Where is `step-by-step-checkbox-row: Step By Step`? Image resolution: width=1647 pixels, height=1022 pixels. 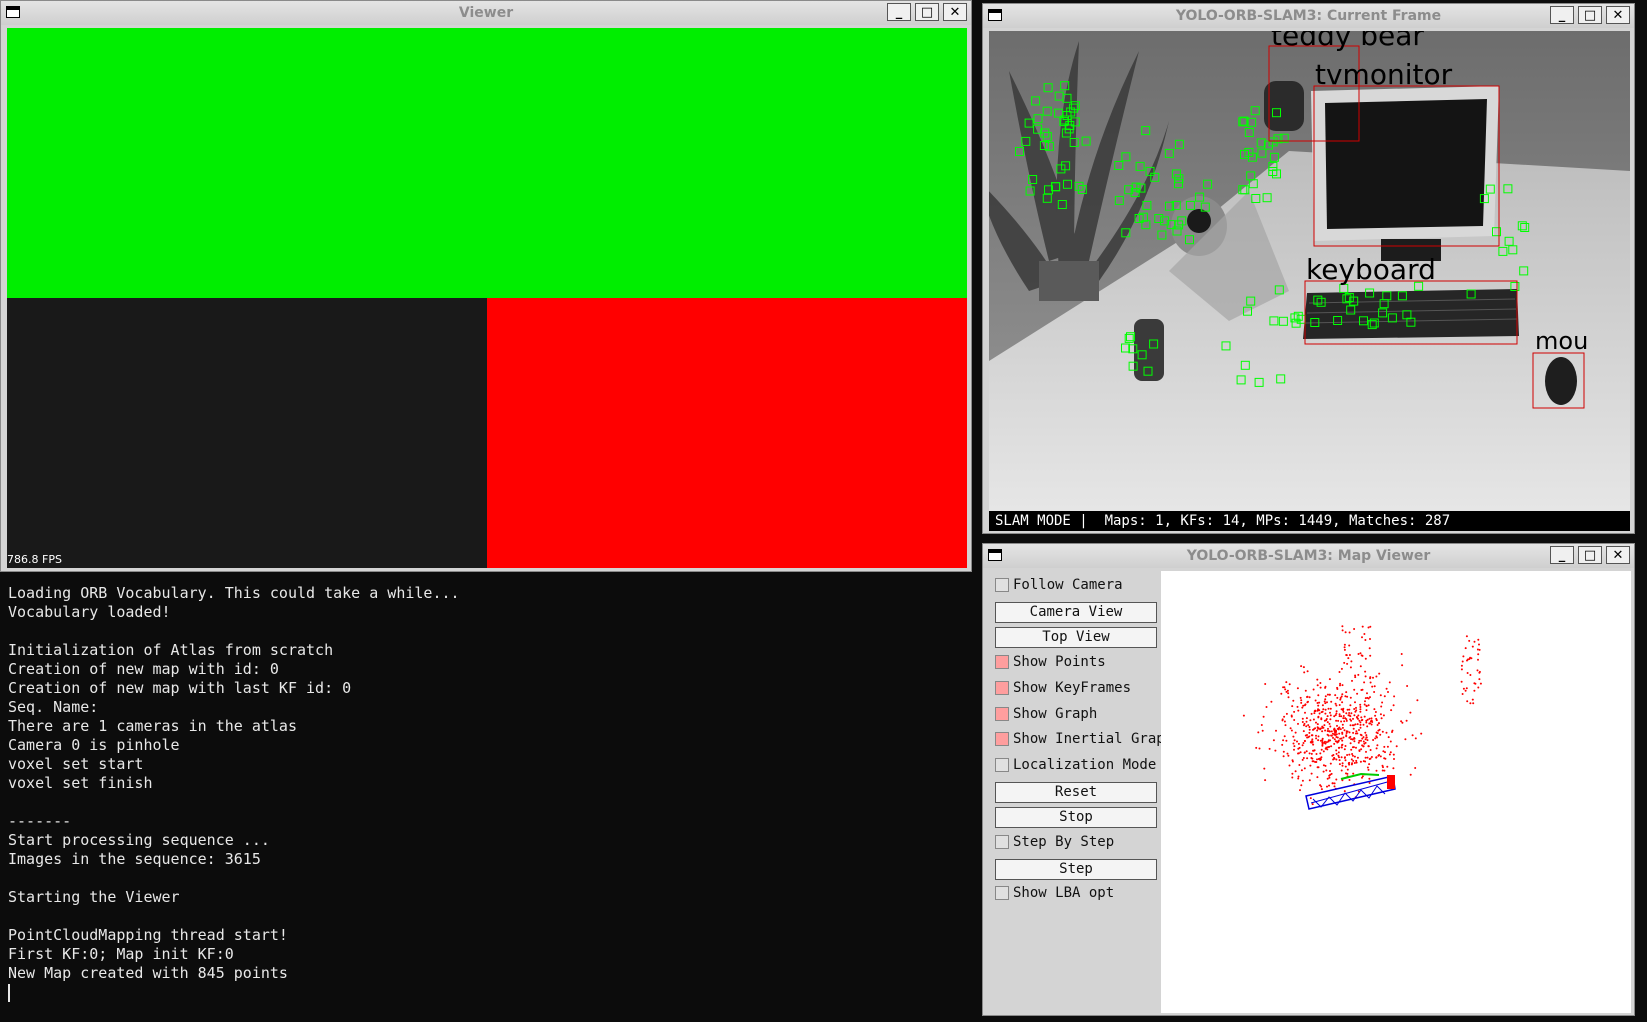 step-by-step-checkbox-row: Step By Step is located at coordinates (1074, 843).